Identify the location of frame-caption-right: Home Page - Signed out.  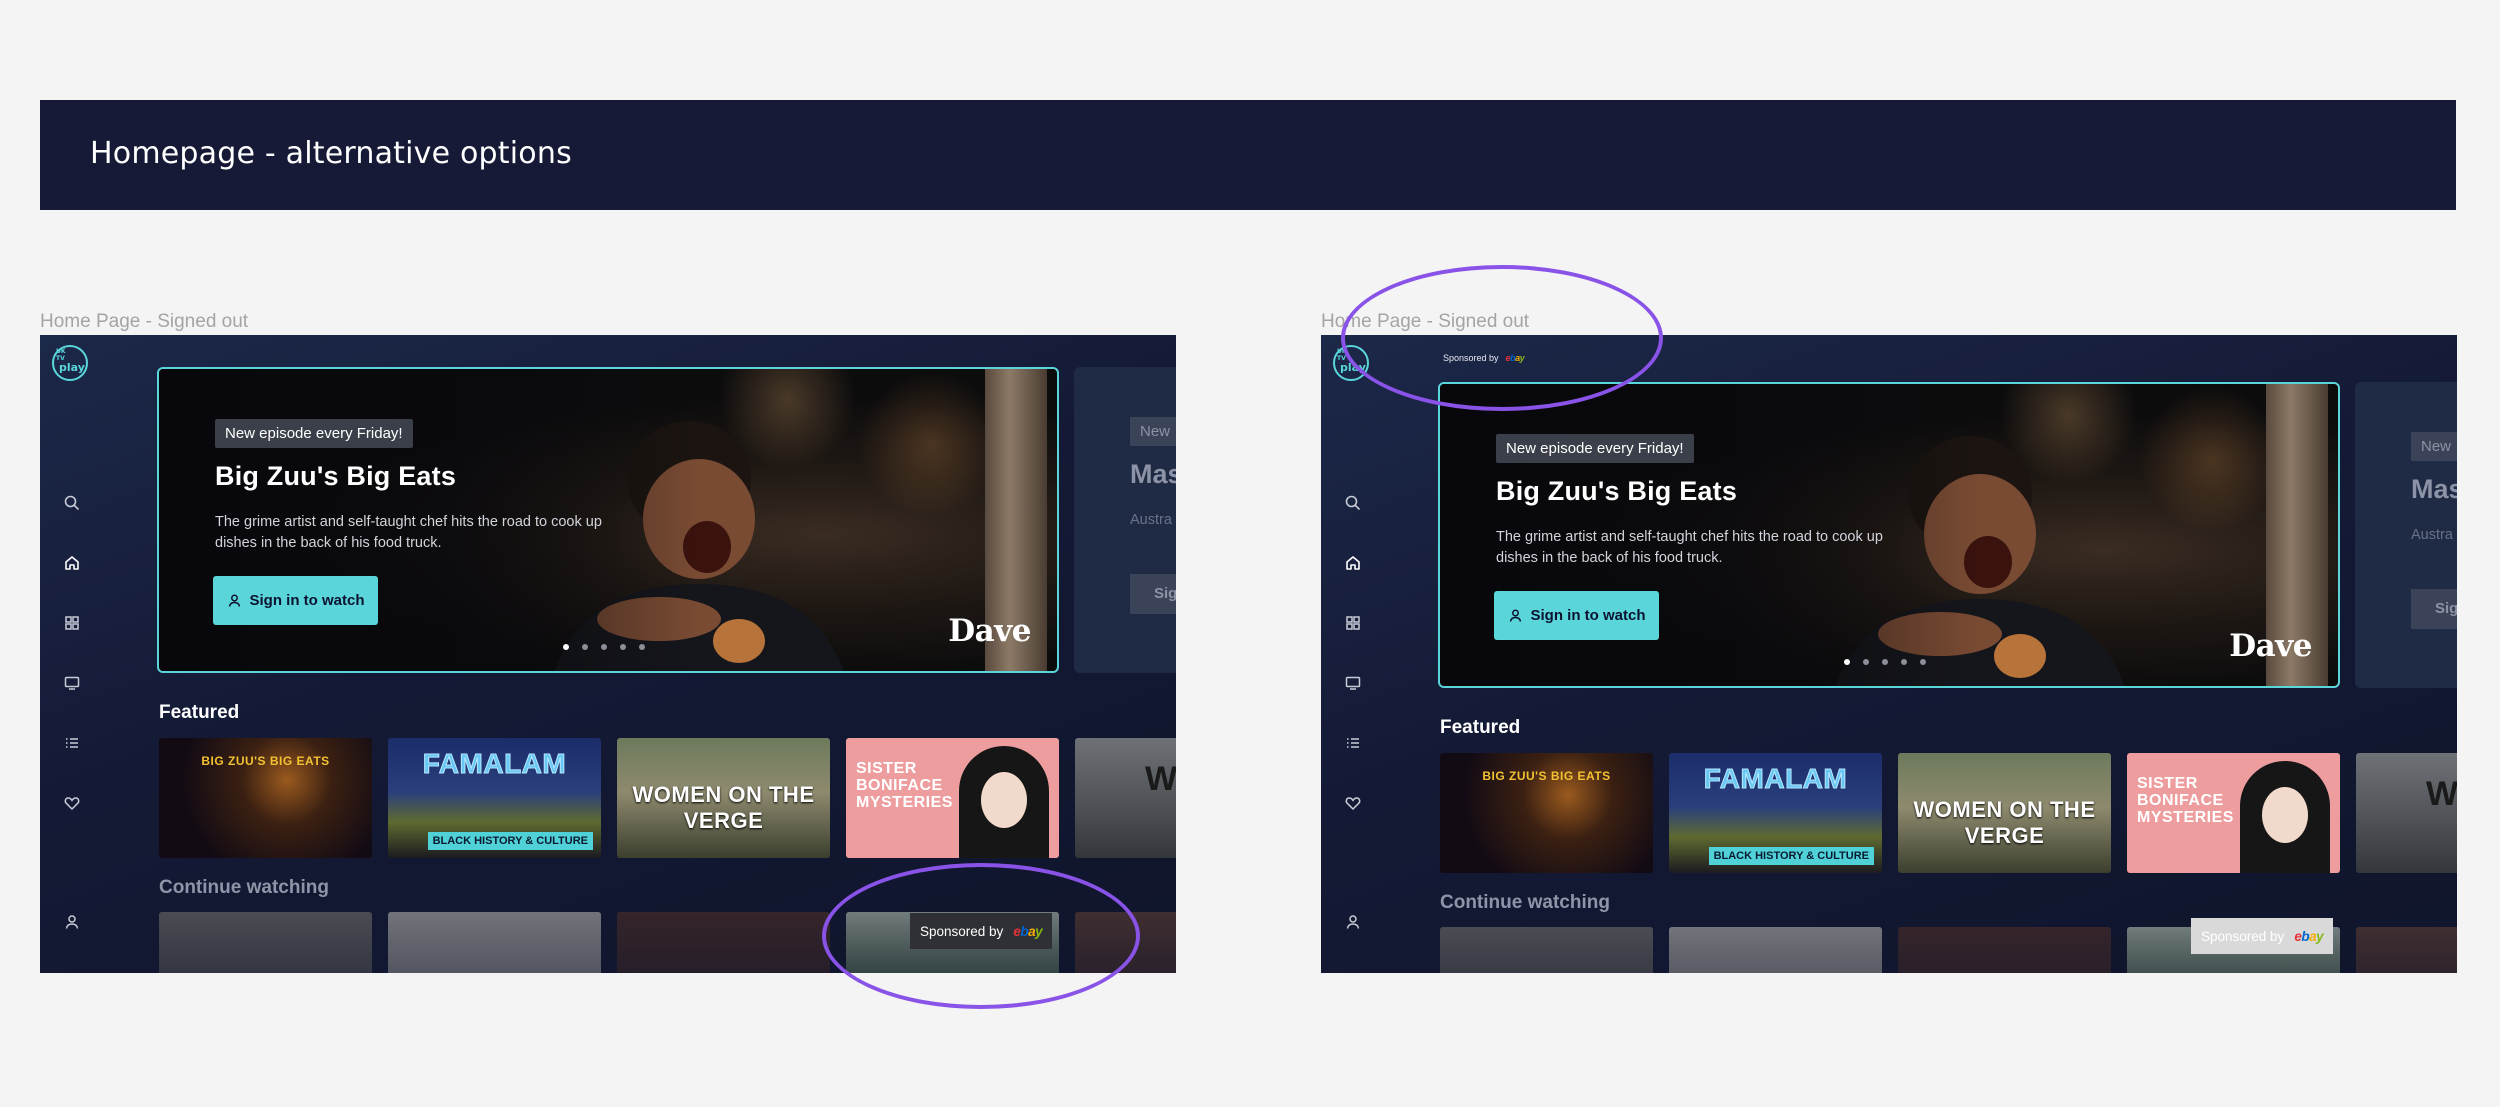
(1425, 321).